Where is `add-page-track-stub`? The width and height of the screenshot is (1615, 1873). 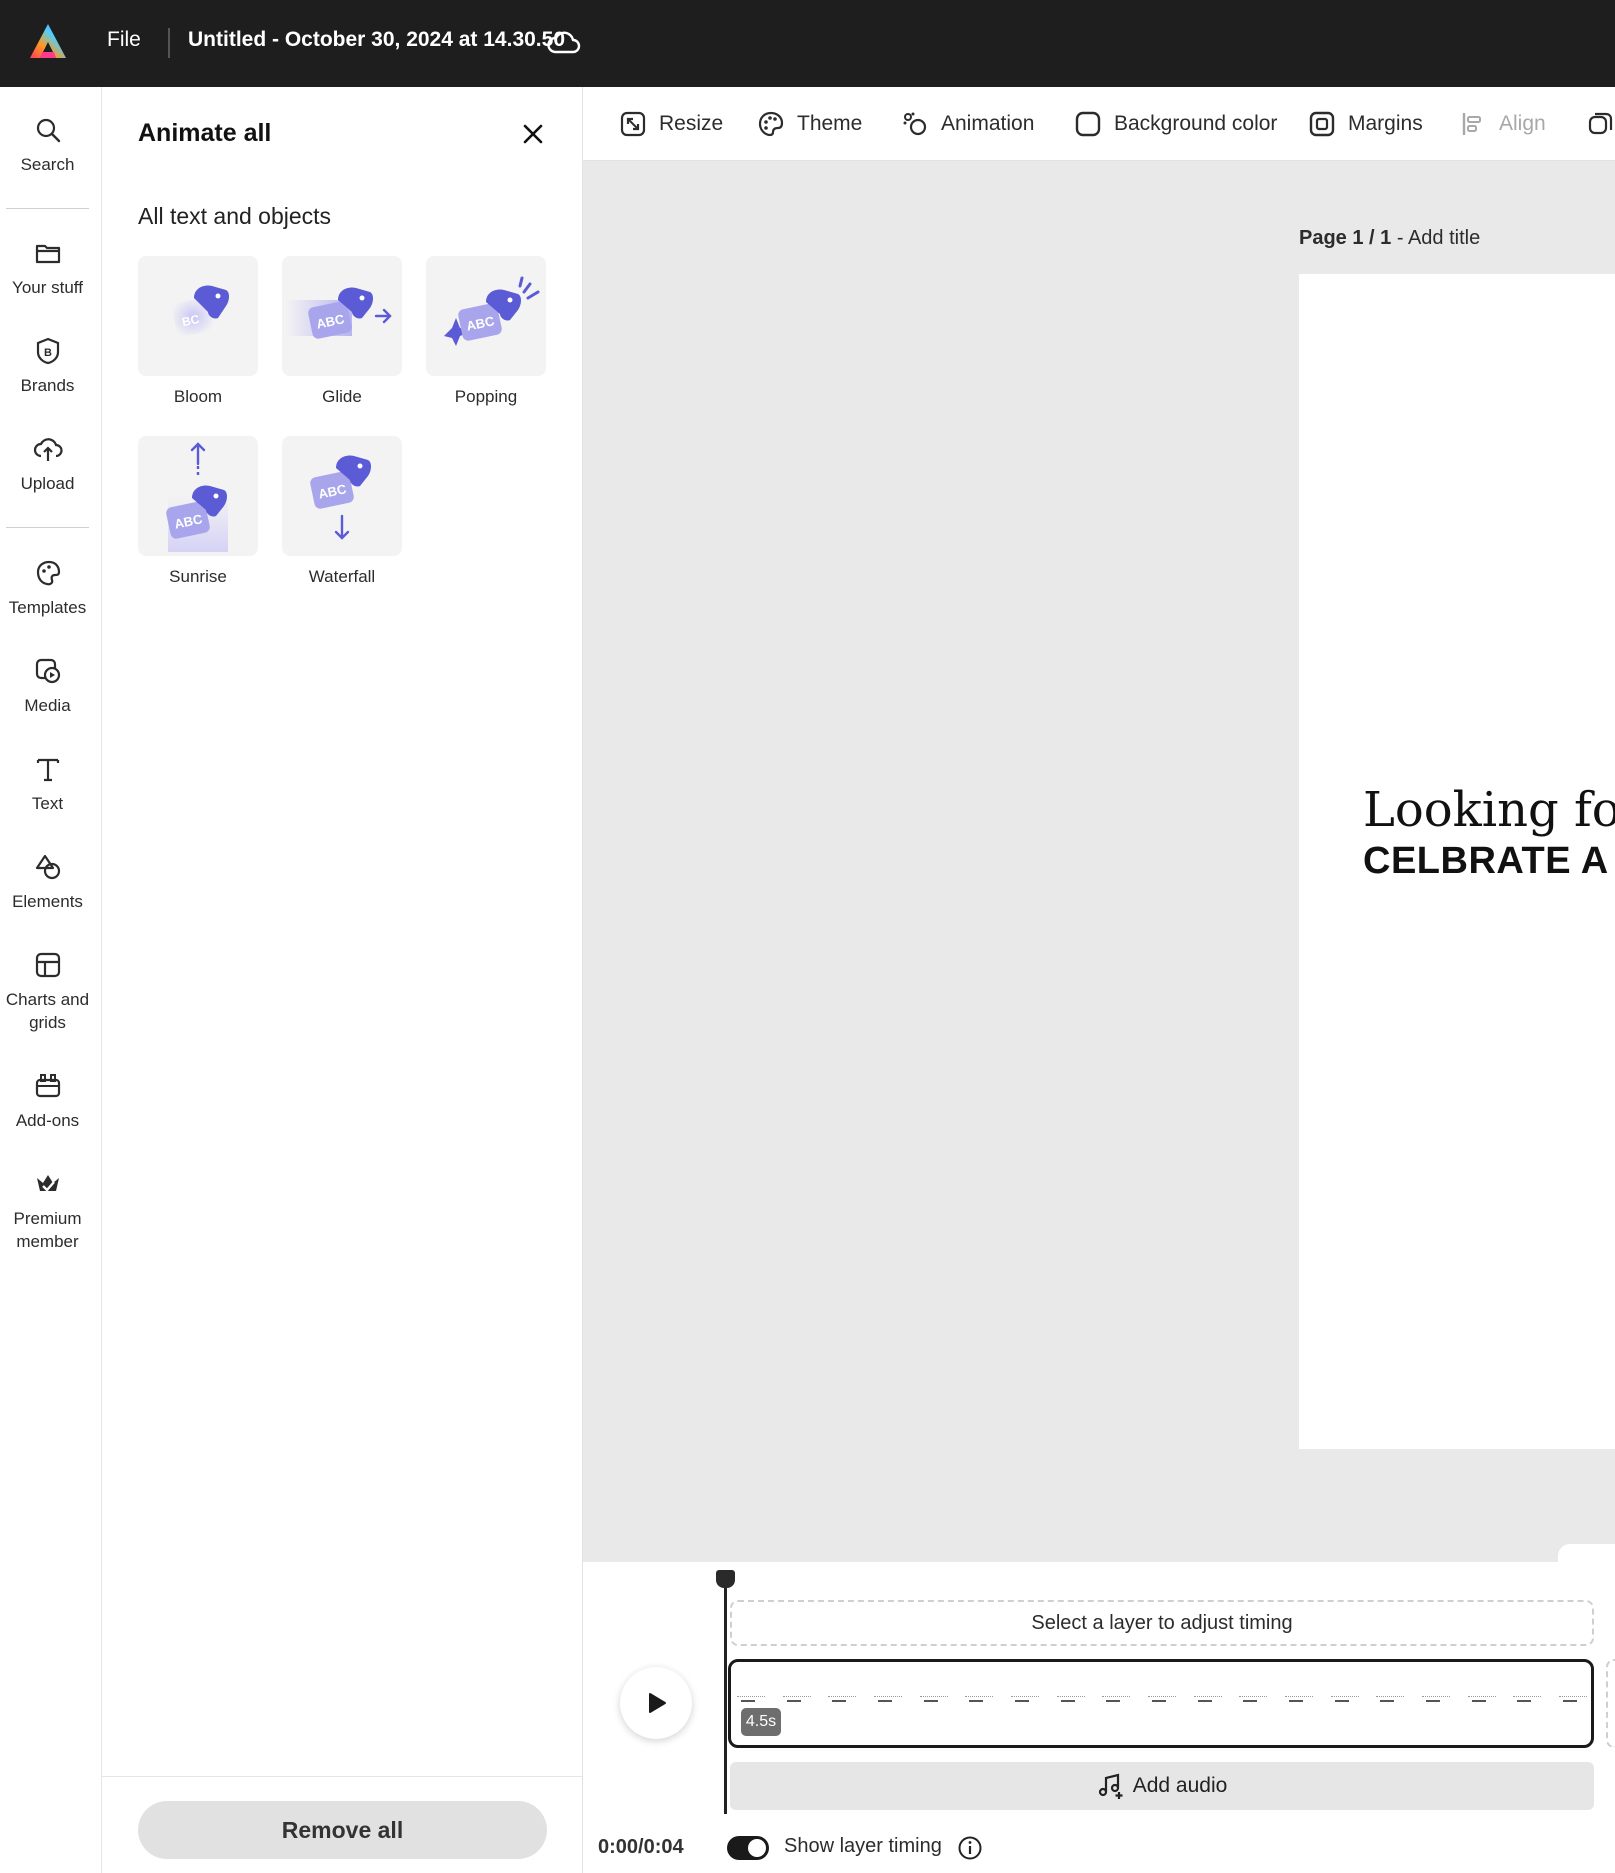 add-page-track-stub is located at coordinates (1610, 1703).